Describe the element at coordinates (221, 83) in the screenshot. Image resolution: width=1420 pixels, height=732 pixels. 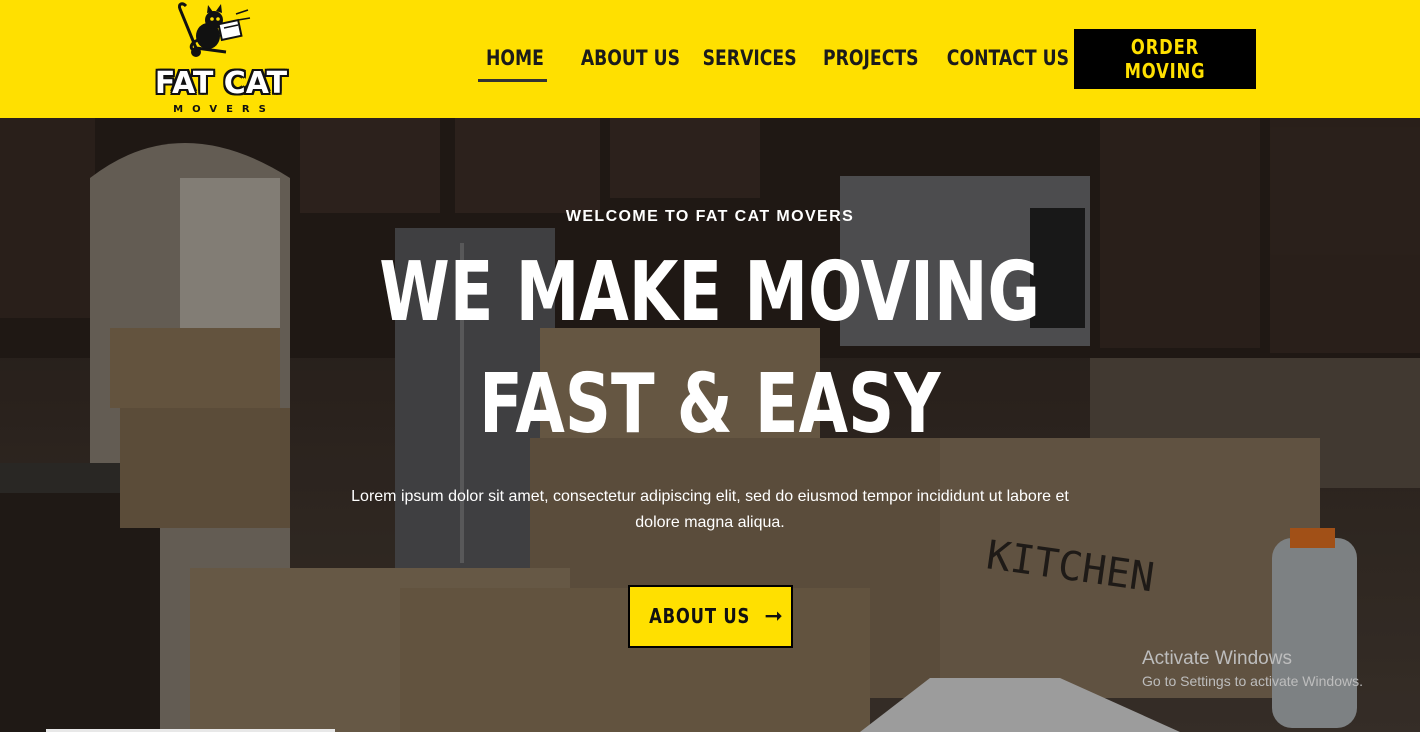
I see `logo-title: FAT CAT` at that location.